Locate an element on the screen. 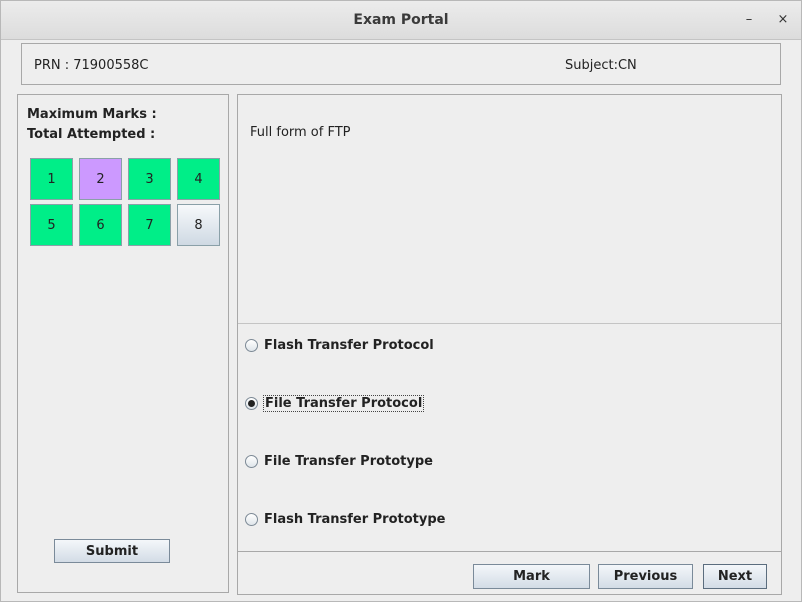 The image size is (802, 602). option-label: File Transfer Prototype is located at coordinates (348, 461).